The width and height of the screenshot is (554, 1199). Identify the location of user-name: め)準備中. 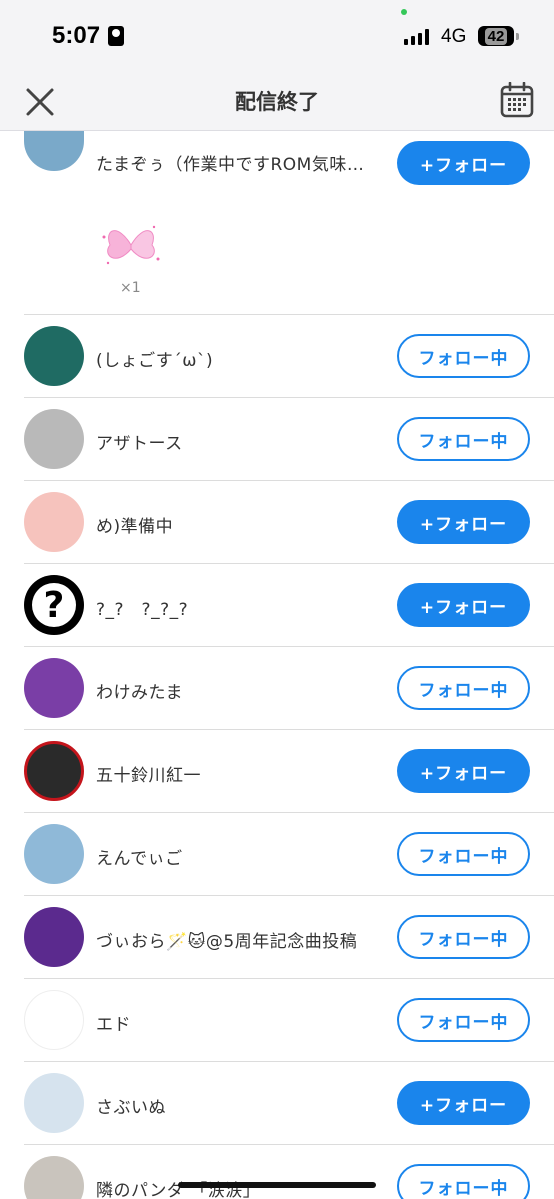
(238, 524).